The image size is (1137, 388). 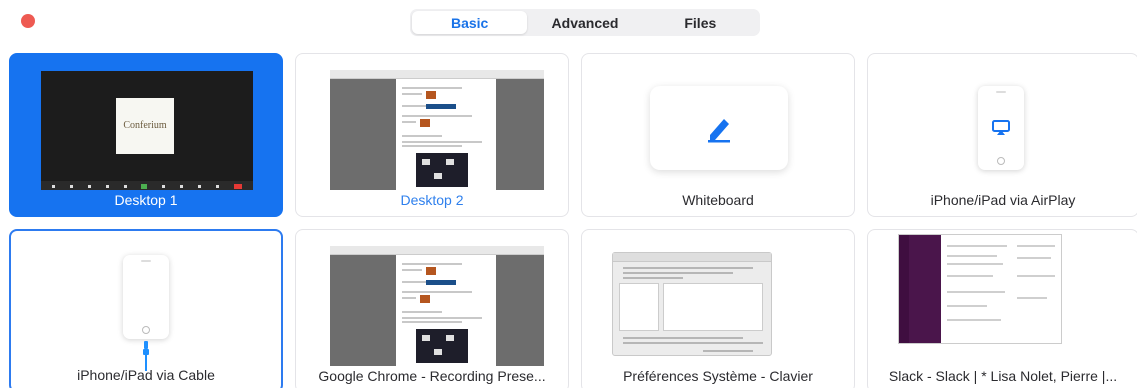 I want to click on share-option-airplay: iPhone/iPad via AirPlay, so click(x=1002, y=135).